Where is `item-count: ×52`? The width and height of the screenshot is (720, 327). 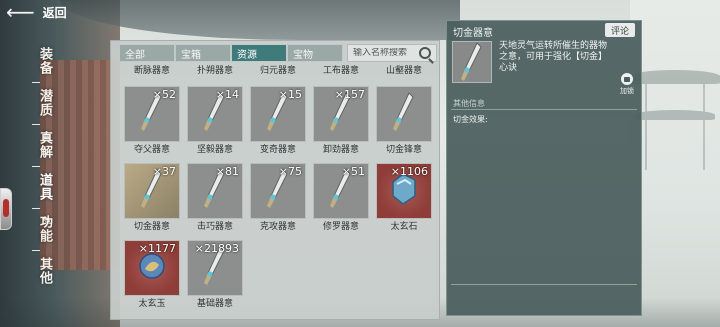 item-count: ×52 is located at coordinates (164, 94).